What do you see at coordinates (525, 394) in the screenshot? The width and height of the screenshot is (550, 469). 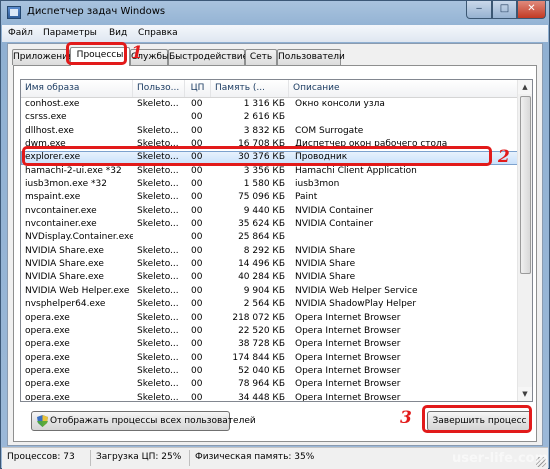 I see `scroll-down-icon: ▼` at bounding box center [525, 394].